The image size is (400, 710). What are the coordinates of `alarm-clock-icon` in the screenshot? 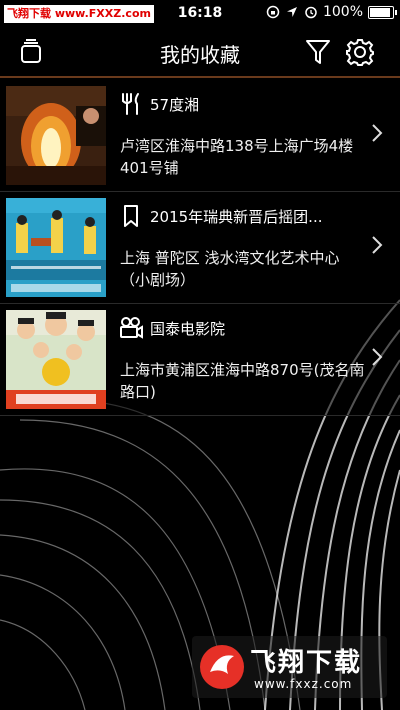 It's located at (311, 12).